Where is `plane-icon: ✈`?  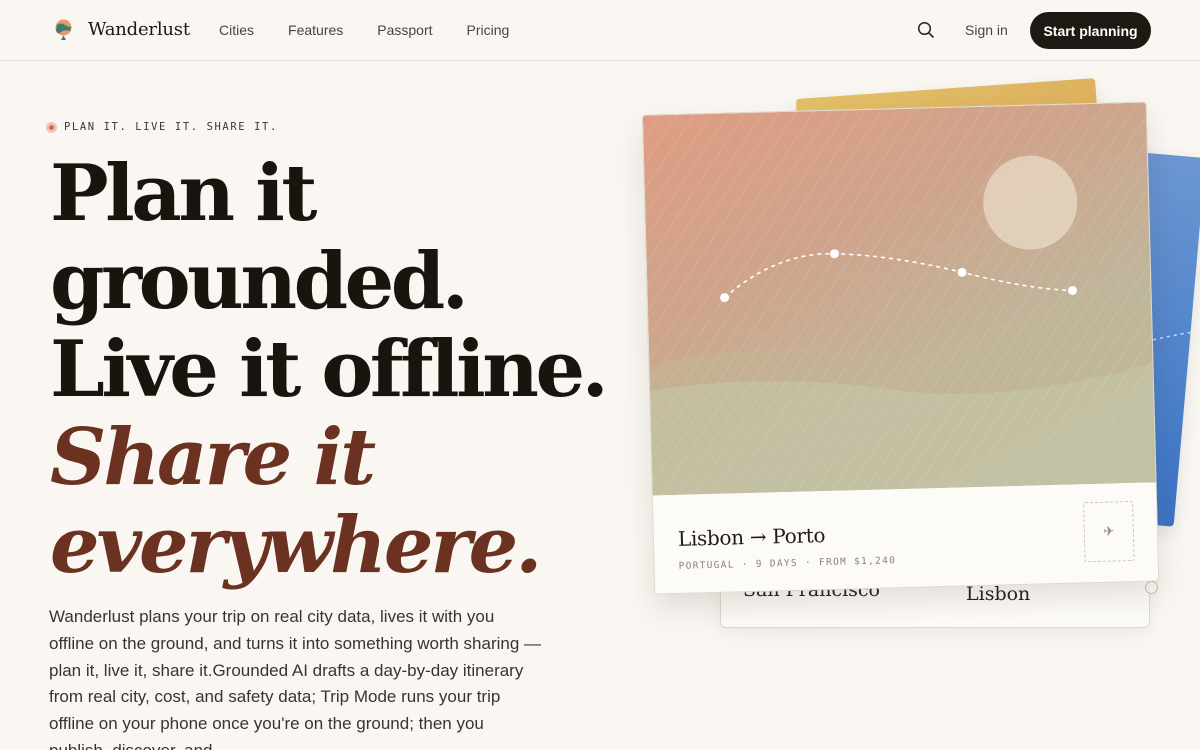 plane-icon: ✈ is located at coordinates (1109, 531).